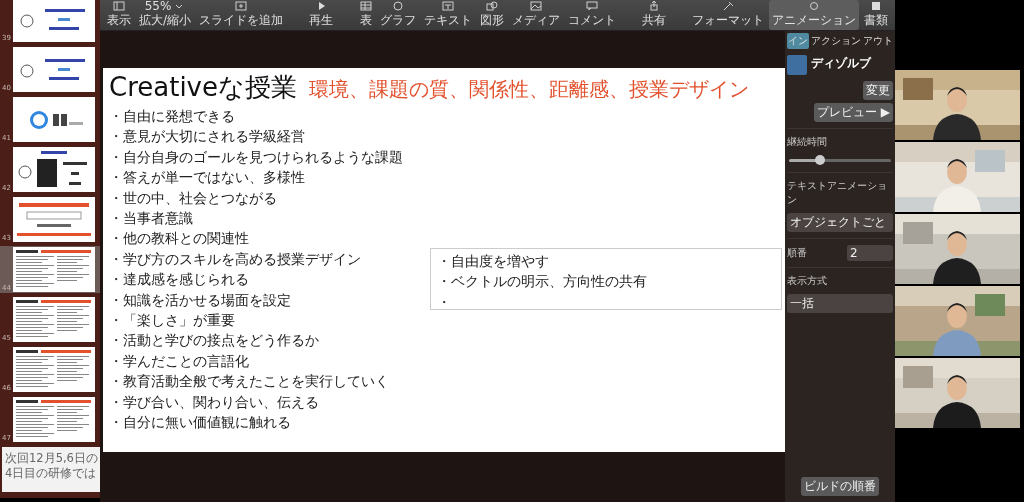 This screenshot has width=1024, height=502. I want to click on share-icon, so click(653, 6).